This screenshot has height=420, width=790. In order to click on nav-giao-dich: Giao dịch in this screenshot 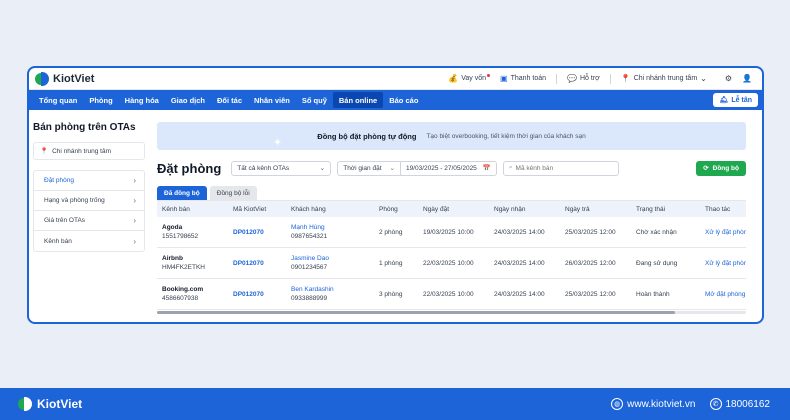, I will do `click(188, 100)`.